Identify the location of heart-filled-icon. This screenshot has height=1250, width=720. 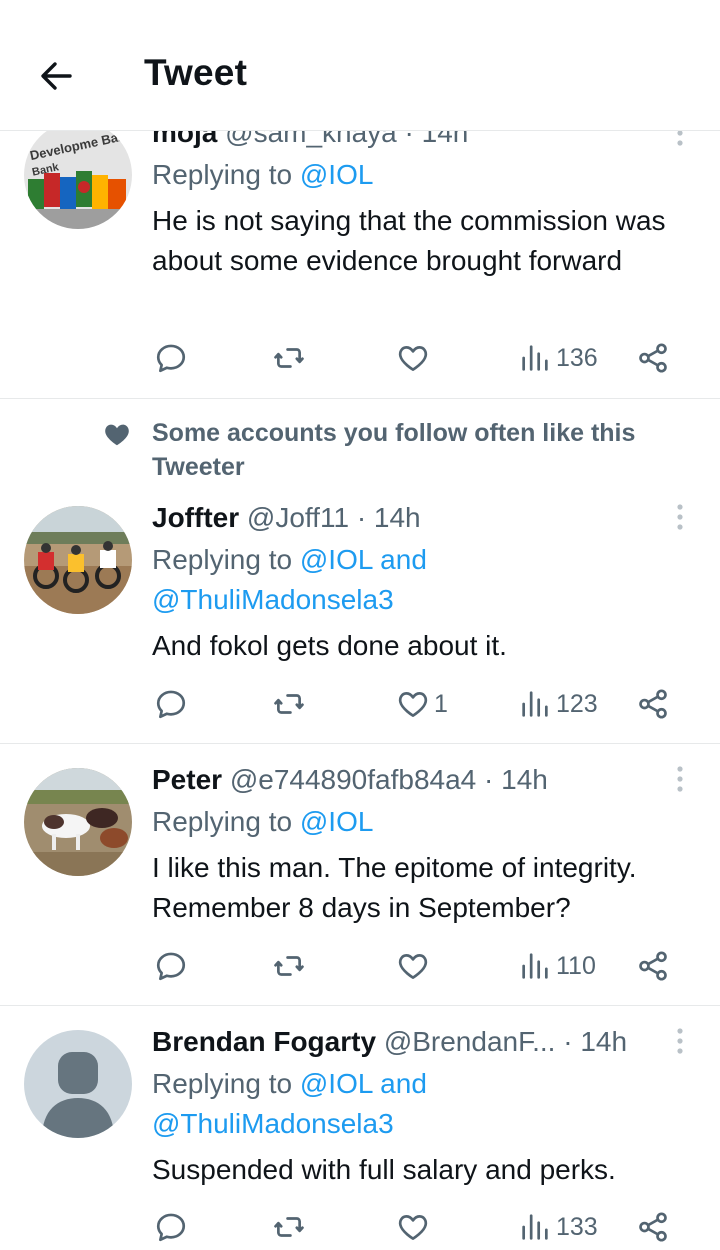
(117, 435).